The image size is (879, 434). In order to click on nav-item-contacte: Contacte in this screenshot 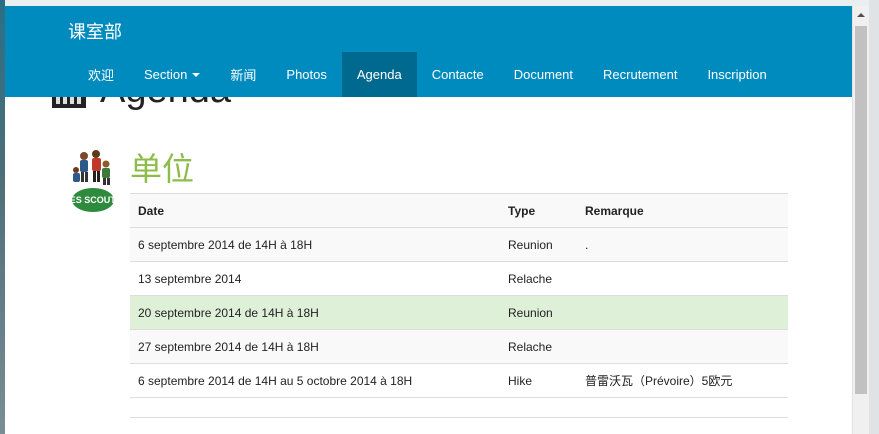, I will do `click(458, 74)`.